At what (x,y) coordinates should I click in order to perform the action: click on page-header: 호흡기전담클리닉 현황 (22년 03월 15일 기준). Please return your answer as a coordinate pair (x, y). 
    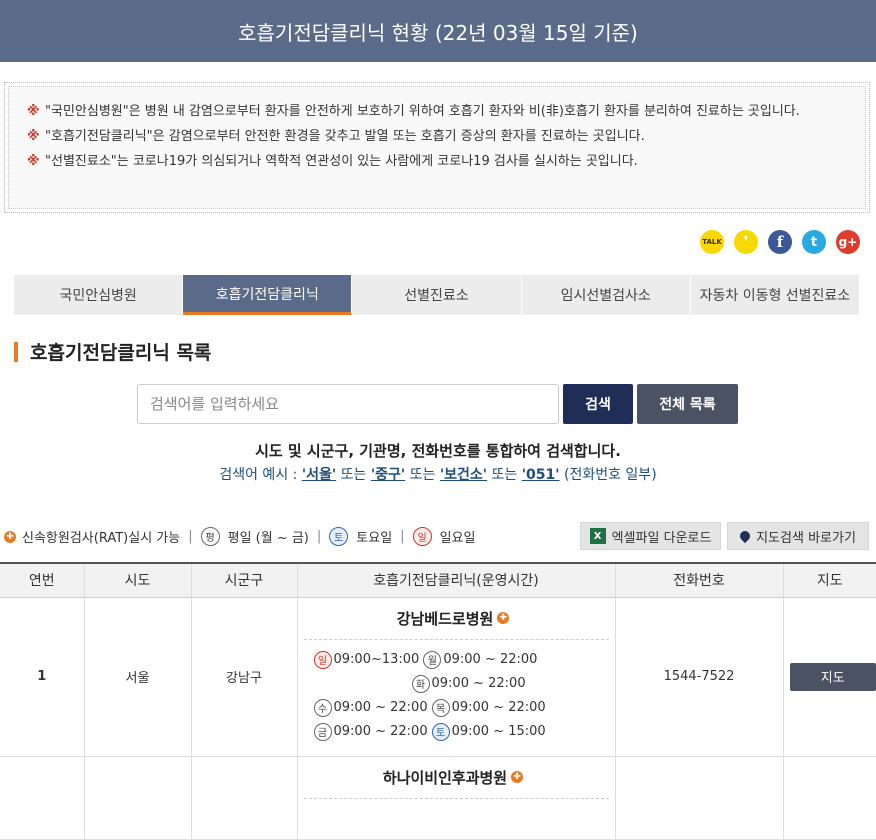
    Looking at the image, I should click on (438, 31).